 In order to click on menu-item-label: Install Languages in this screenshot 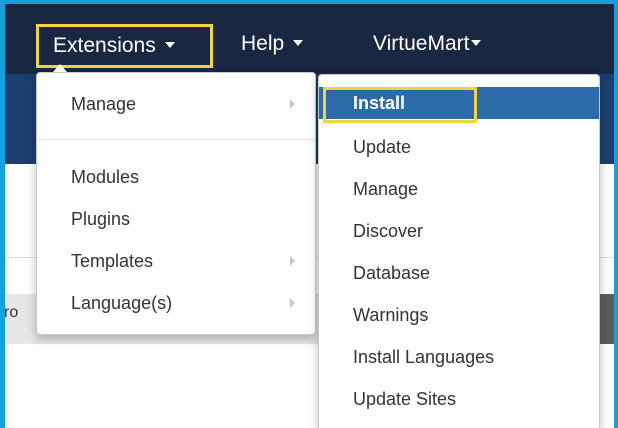, I will do `click(424, 357)`.